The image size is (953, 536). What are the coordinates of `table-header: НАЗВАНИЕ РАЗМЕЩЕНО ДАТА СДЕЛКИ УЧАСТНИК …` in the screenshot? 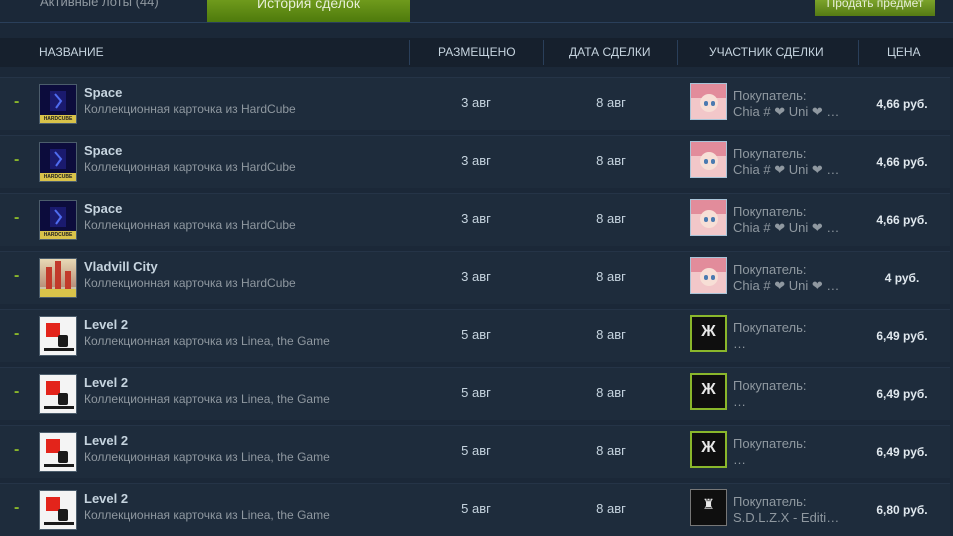 It's located at (476, 52).